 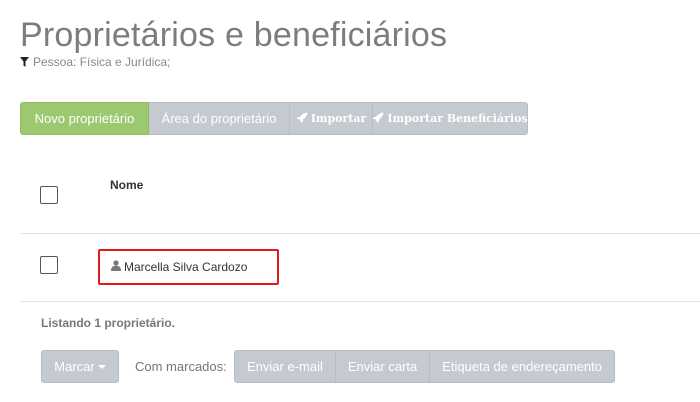 I want to click on import-button: Importar, so click(x=331, y=118).